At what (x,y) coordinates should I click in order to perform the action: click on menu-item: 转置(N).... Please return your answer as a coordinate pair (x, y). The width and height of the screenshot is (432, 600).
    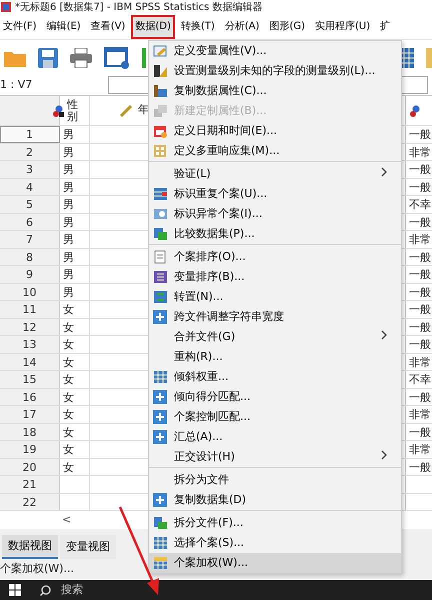
    Looking at the image, I should click on (275, 297).